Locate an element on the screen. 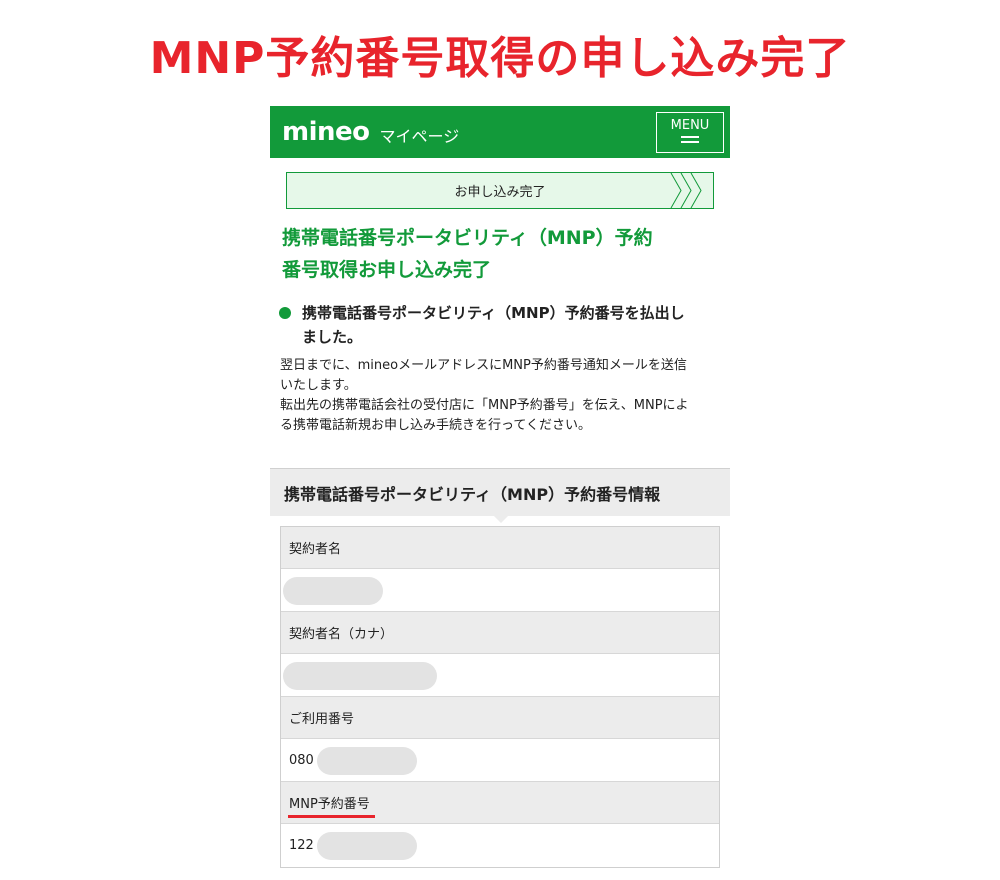 This screenshot has width=1000, height=880. row-mnp-number-value: 122 is located at coordinates (500, 845).